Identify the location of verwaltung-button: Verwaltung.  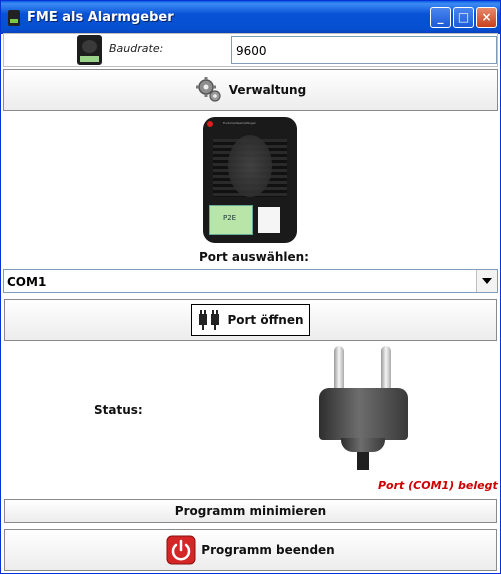
(250, 90).